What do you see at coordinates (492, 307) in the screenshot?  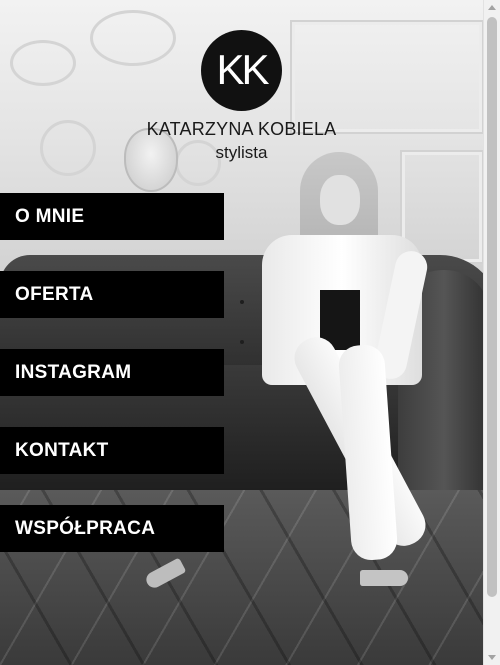 I see `scrollbar-thumb` at bounding box center [492, 307].